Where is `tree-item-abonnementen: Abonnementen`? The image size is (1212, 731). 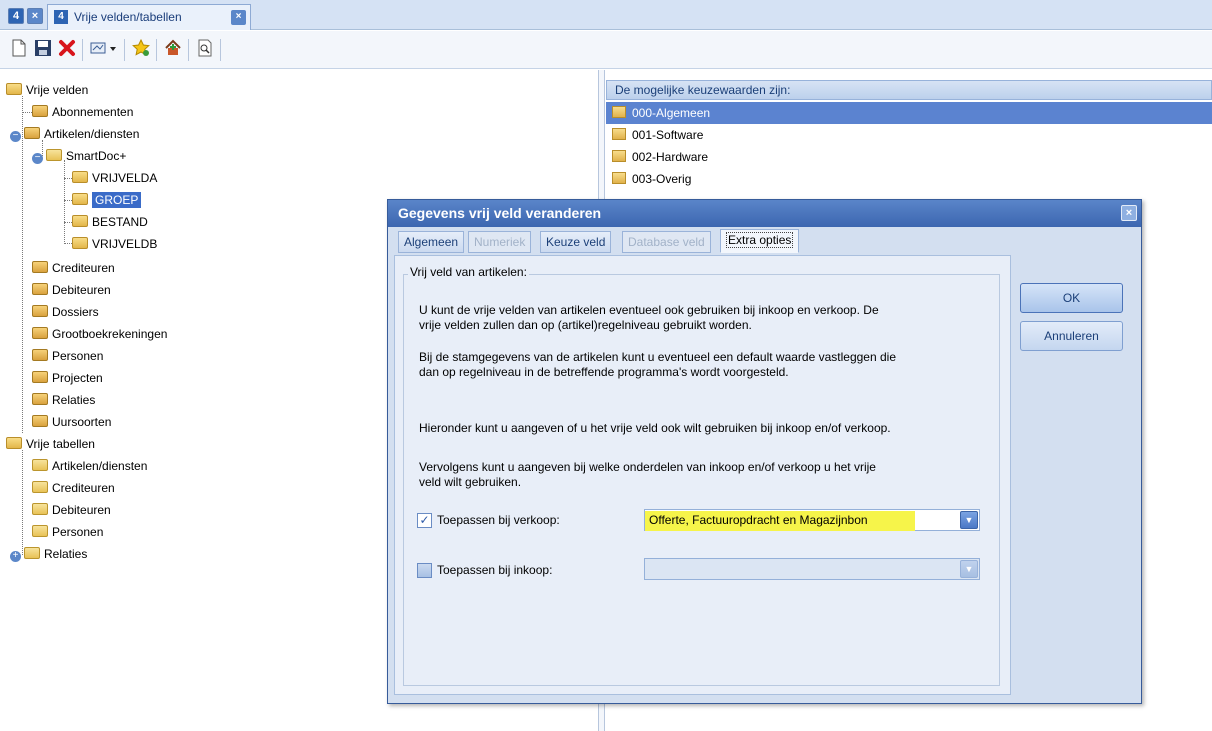
tree-item-abonnementen: Abonnementen is located at coordinates (82, 112).